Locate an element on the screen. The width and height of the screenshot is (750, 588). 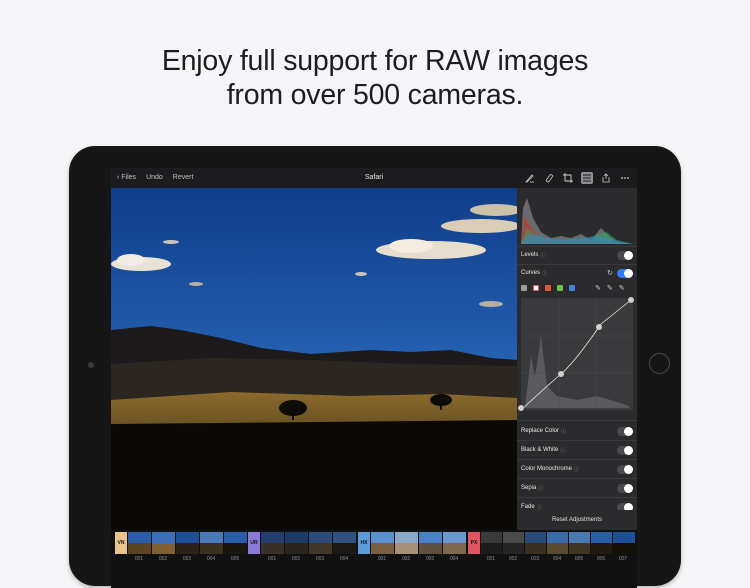
levels-toggle is located at coordinates (625, 255).